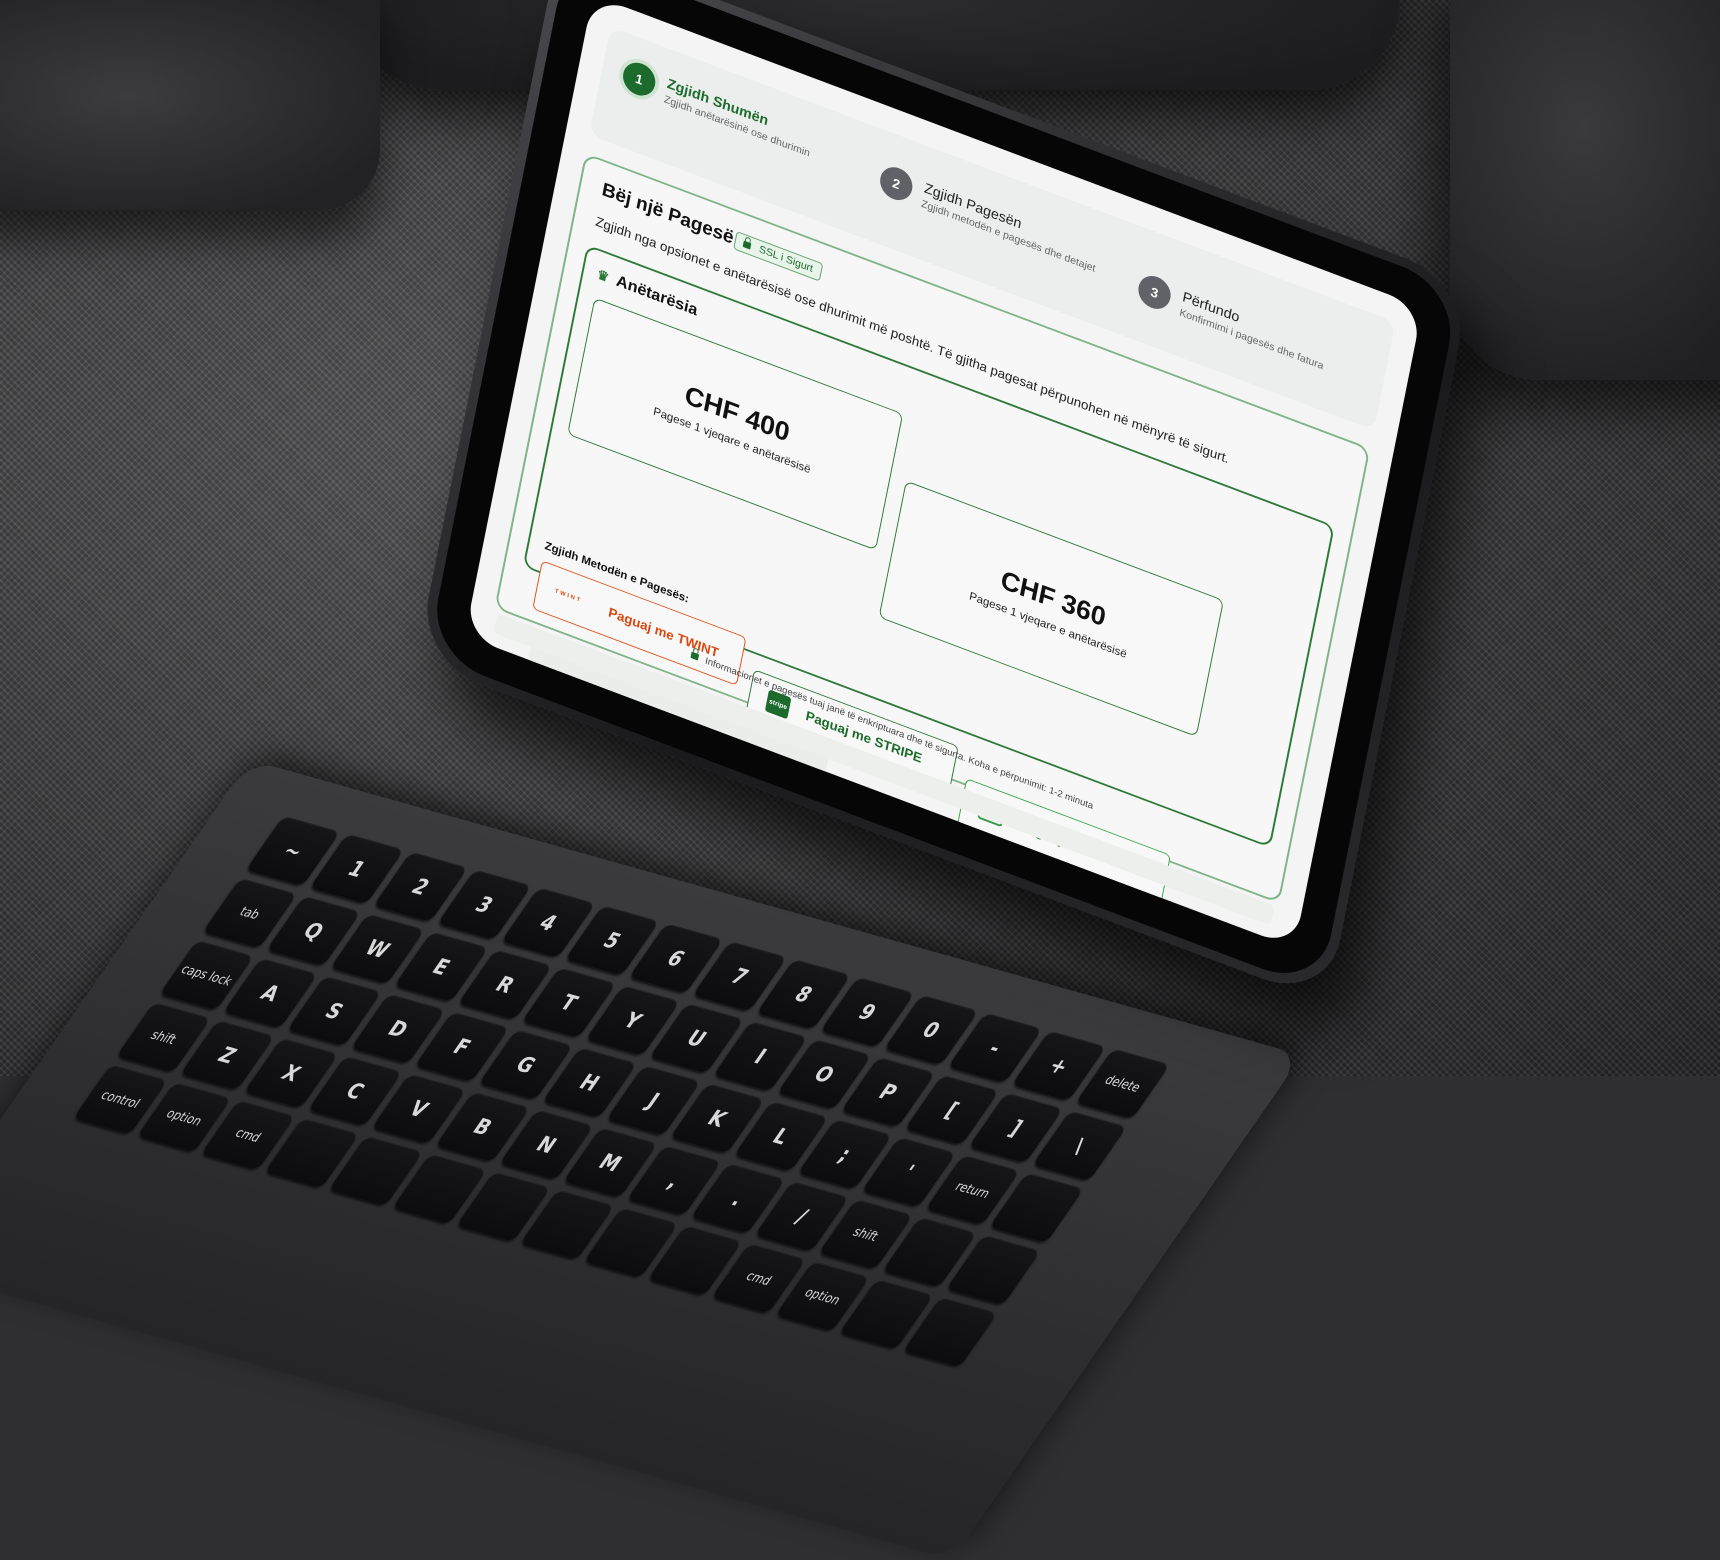  Describe the element at coordinates (603, 275) in the screenshot. I see `crown-icon: ♛` at that location.